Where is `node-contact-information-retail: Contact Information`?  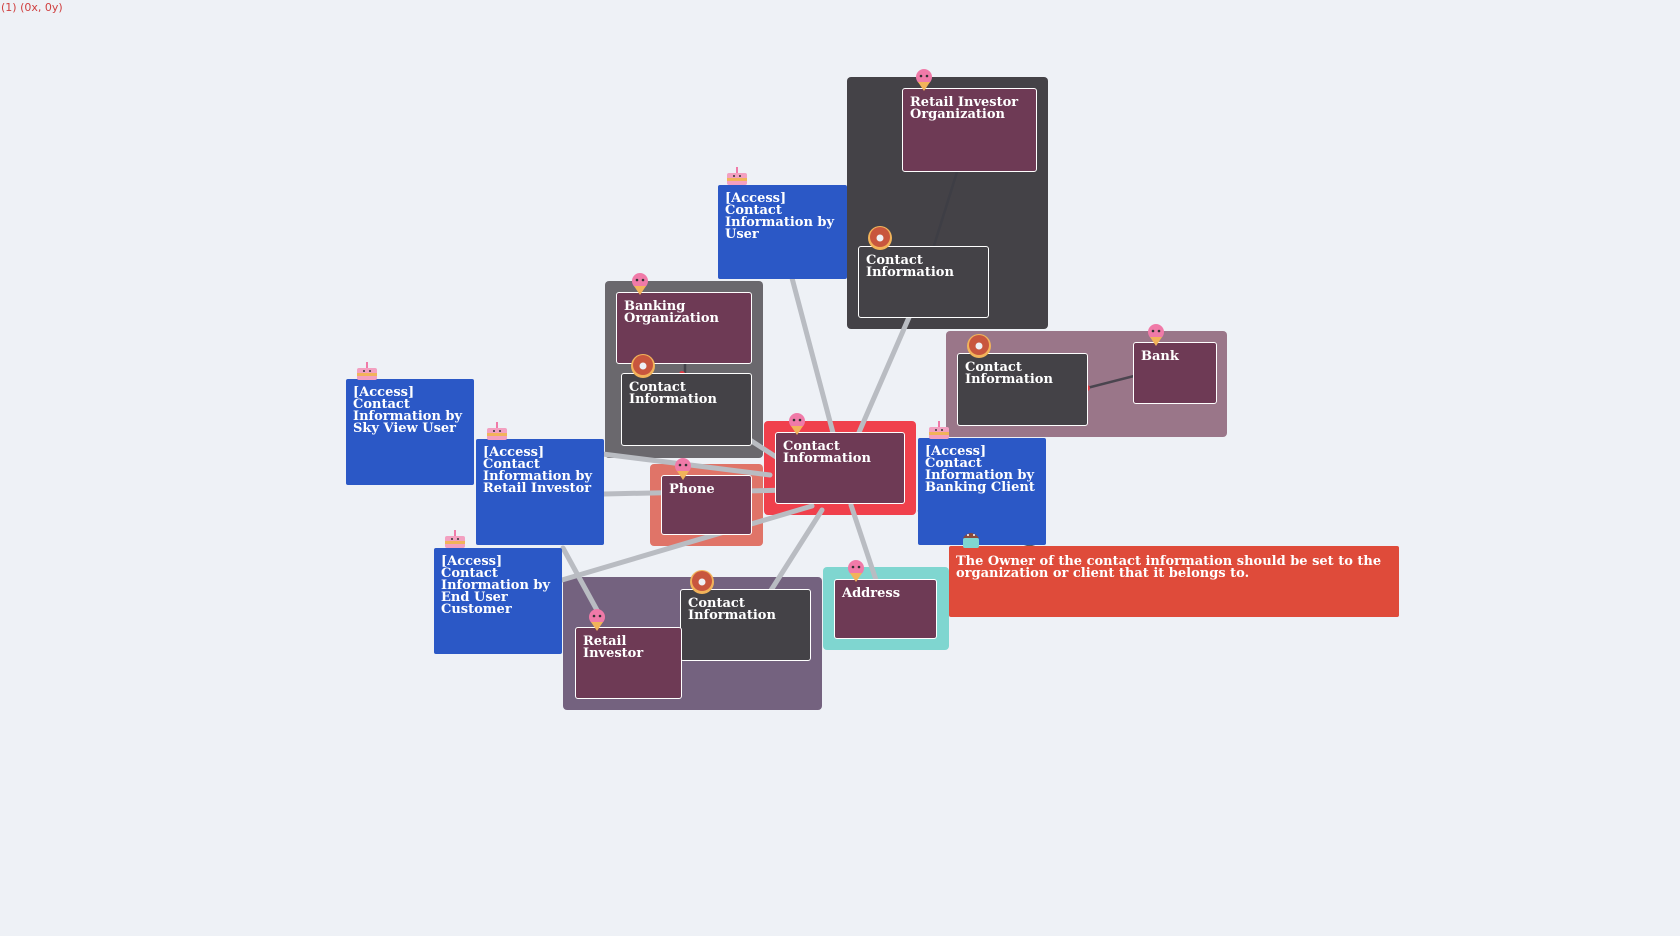 node-contact-information-retail: Contact Information is located at coordinates (745, 625).